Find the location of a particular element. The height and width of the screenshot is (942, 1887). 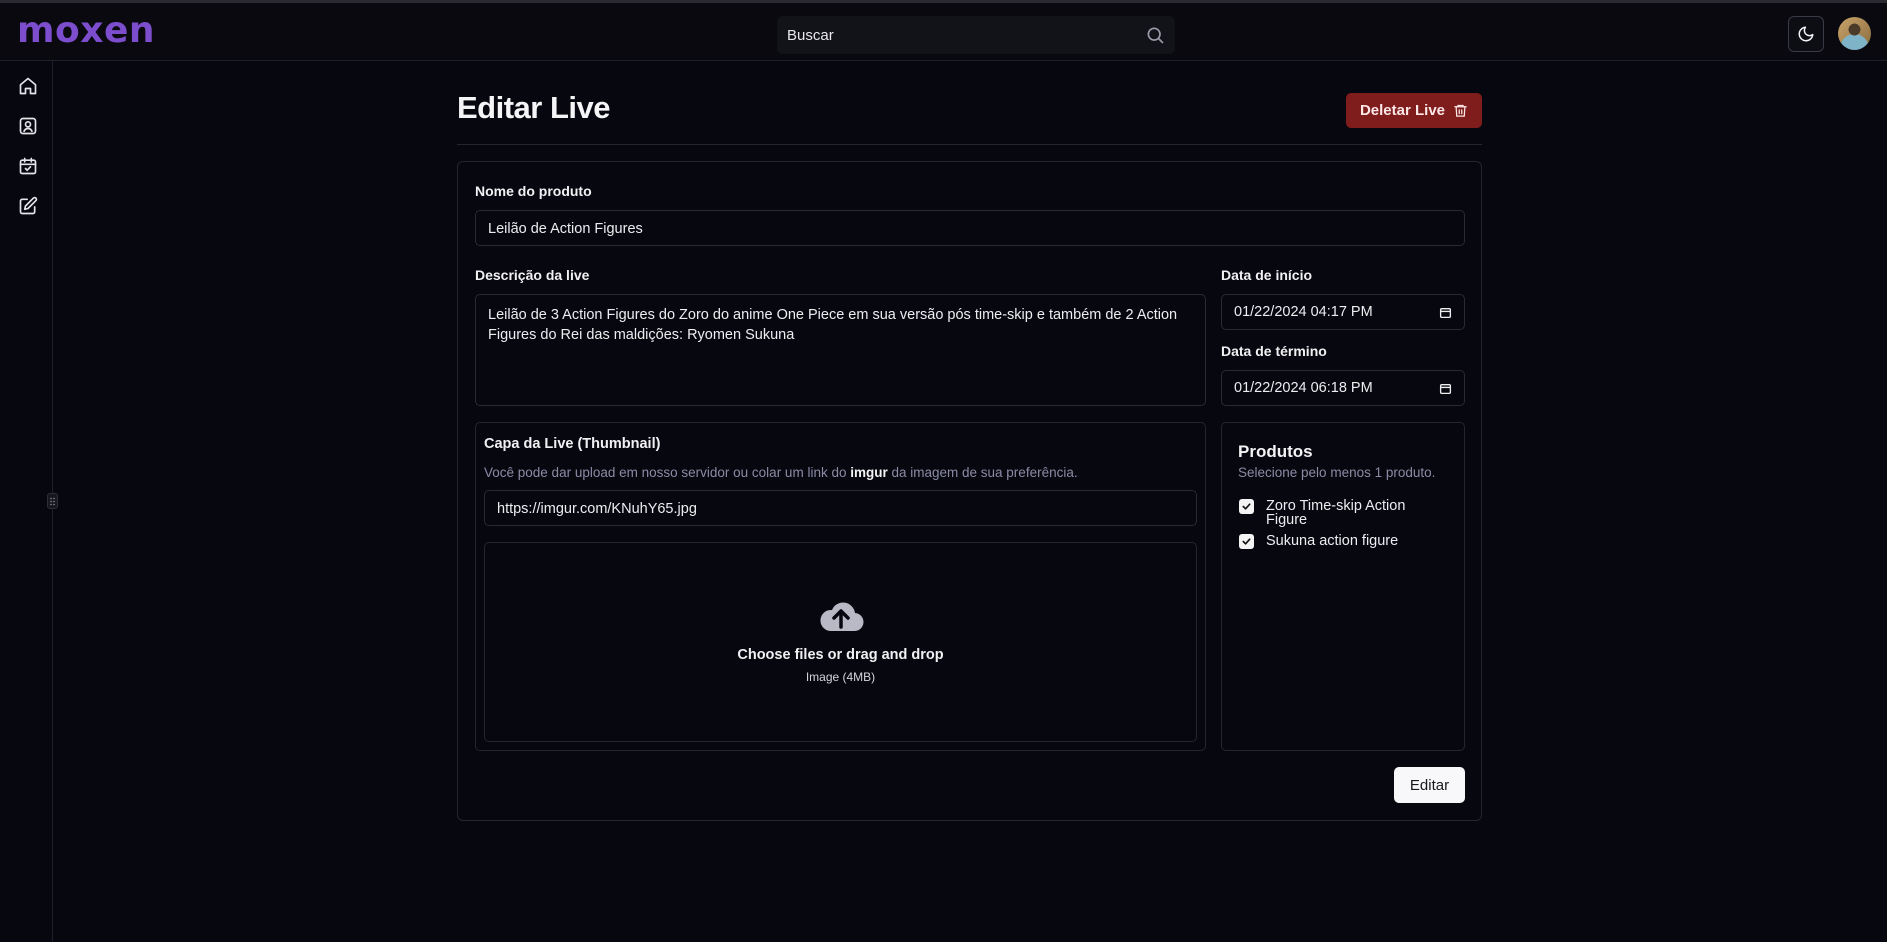

end-date-input: 01/22/2024 06:18 PM is located at coordinates (1343, 388).